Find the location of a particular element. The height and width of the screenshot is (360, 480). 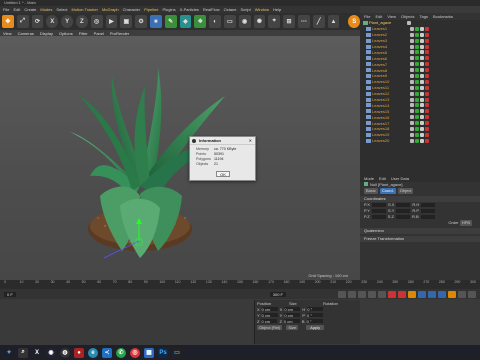

coord-mode-dropdown: Object (Rel) is located at coordinates (270, 327).